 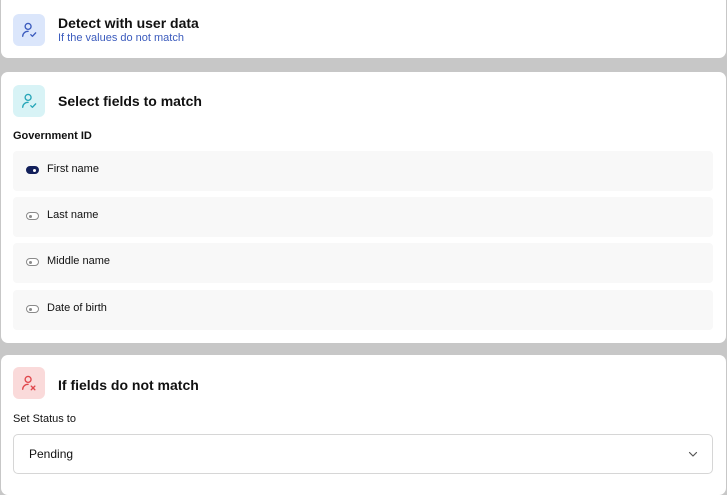 What do you see at coordinates (128, 23) in the screenshot?
I see `card-title: Detect with user data` at bounding box center [128, 23].